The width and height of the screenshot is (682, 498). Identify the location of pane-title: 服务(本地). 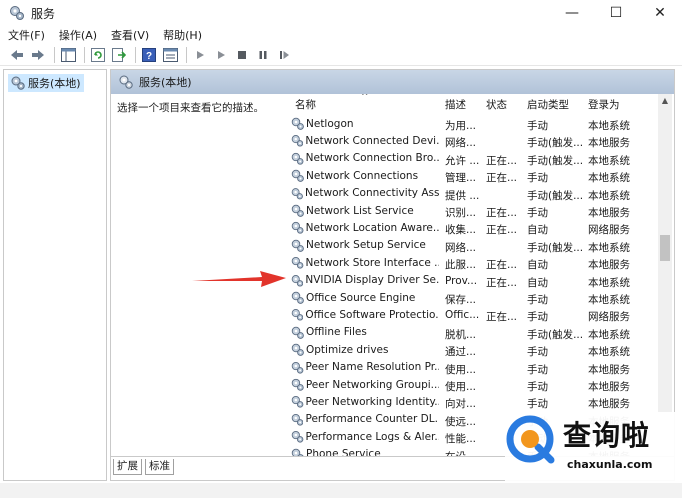
(165, 82).